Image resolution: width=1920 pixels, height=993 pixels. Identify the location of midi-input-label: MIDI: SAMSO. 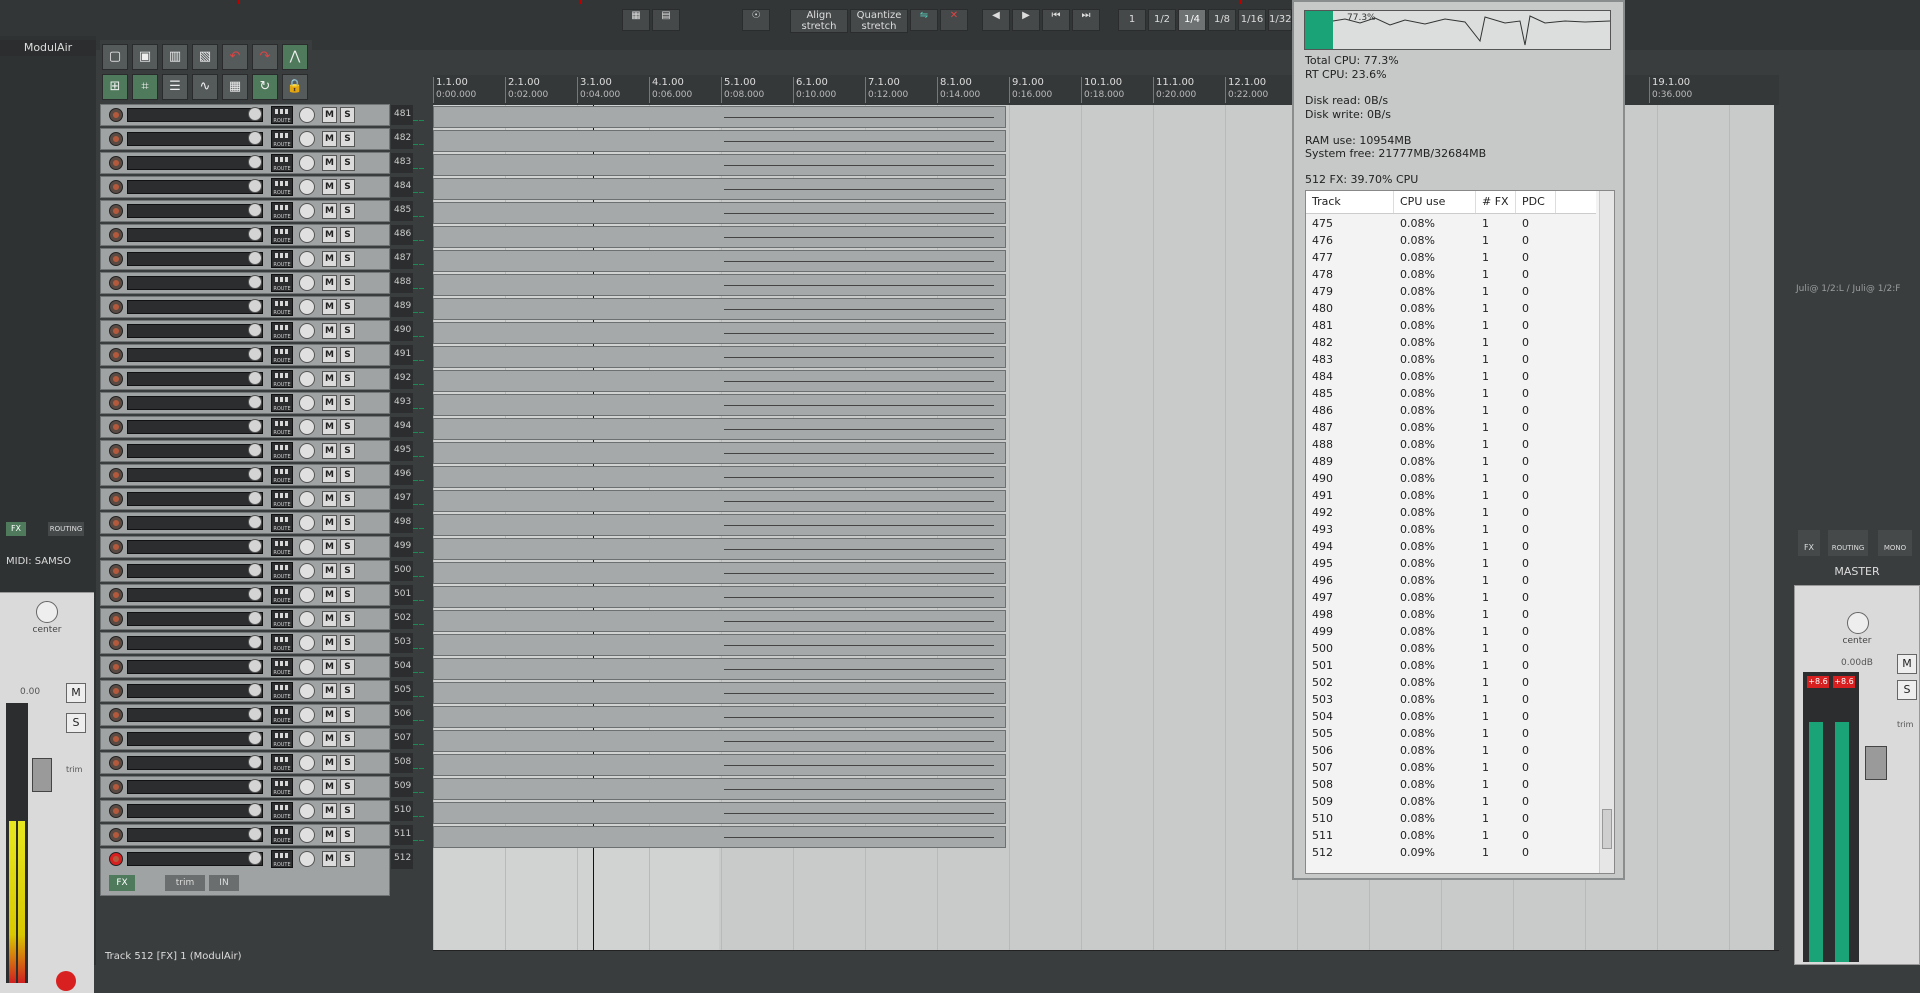
(46, 563).